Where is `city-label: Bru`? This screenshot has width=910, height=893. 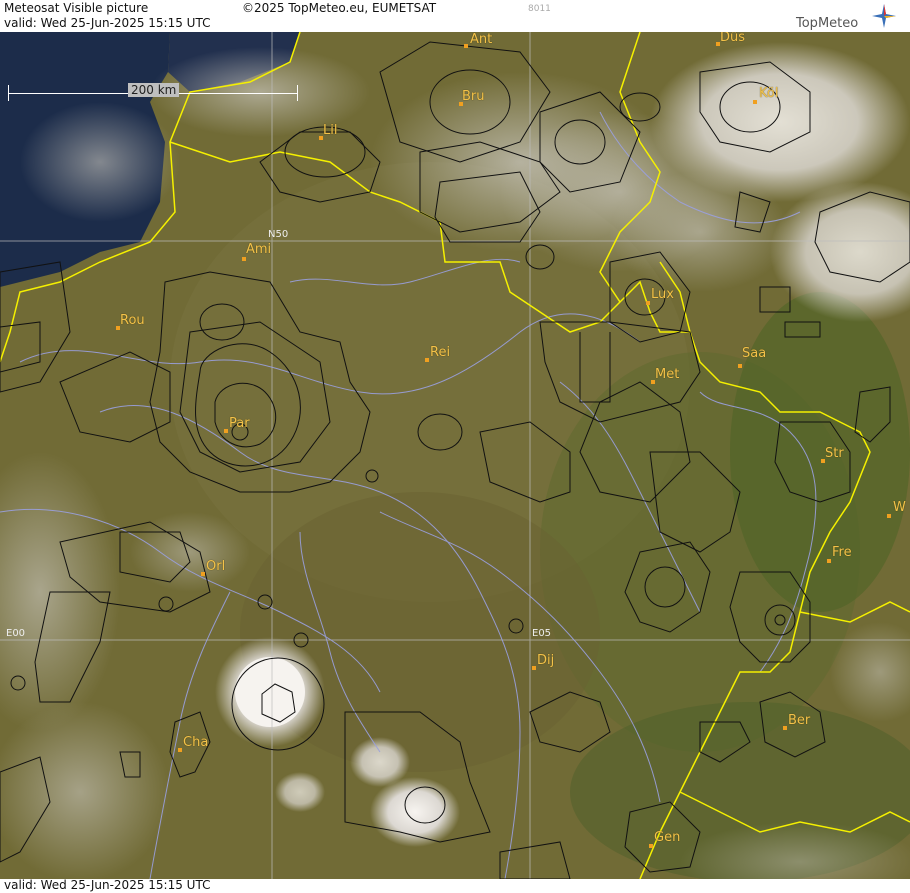
city-label: Bru is located at coordinates (473, 96).